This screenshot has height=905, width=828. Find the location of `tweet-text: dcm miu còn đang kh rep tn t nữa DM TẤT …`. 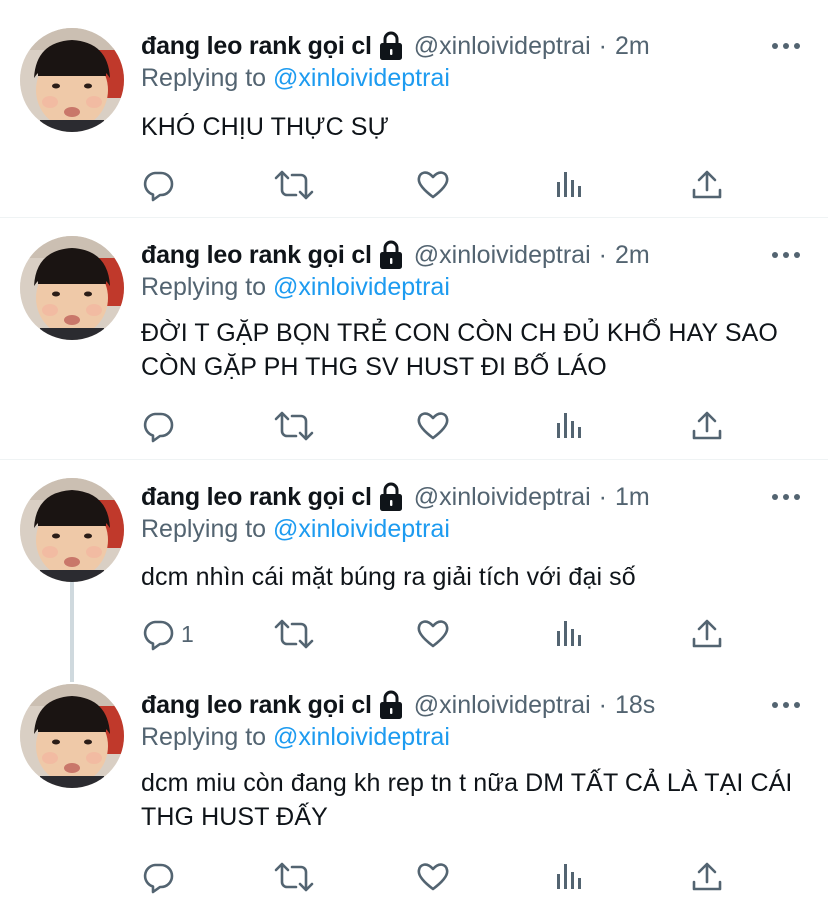

tweet-text: dcm miu còn đang kh rep tn t nữa DM TẤT … is located at coordinates (467, 800).